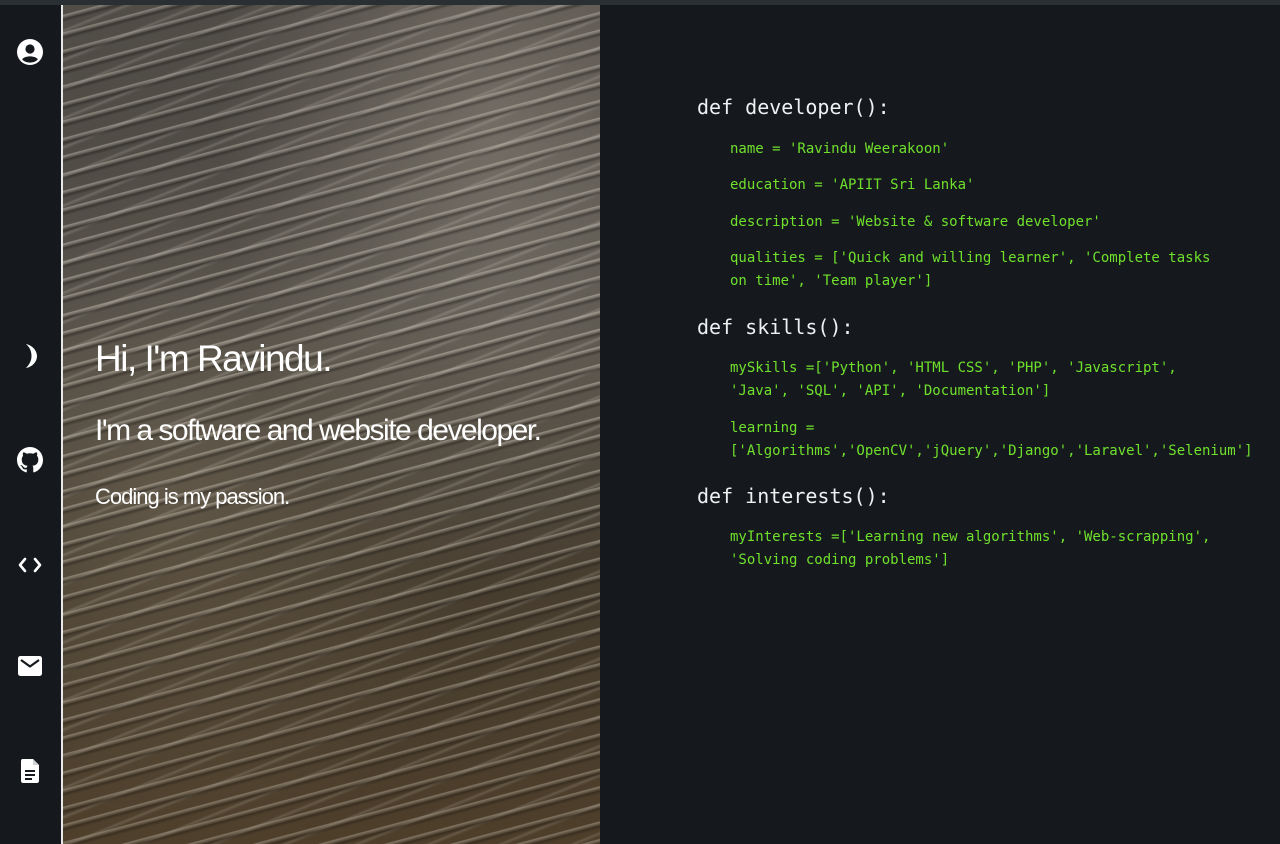  Describe the element at coordinates (318, 430) in the screenshot. I see `hero-role: I'm a software and website developer.` at that location.